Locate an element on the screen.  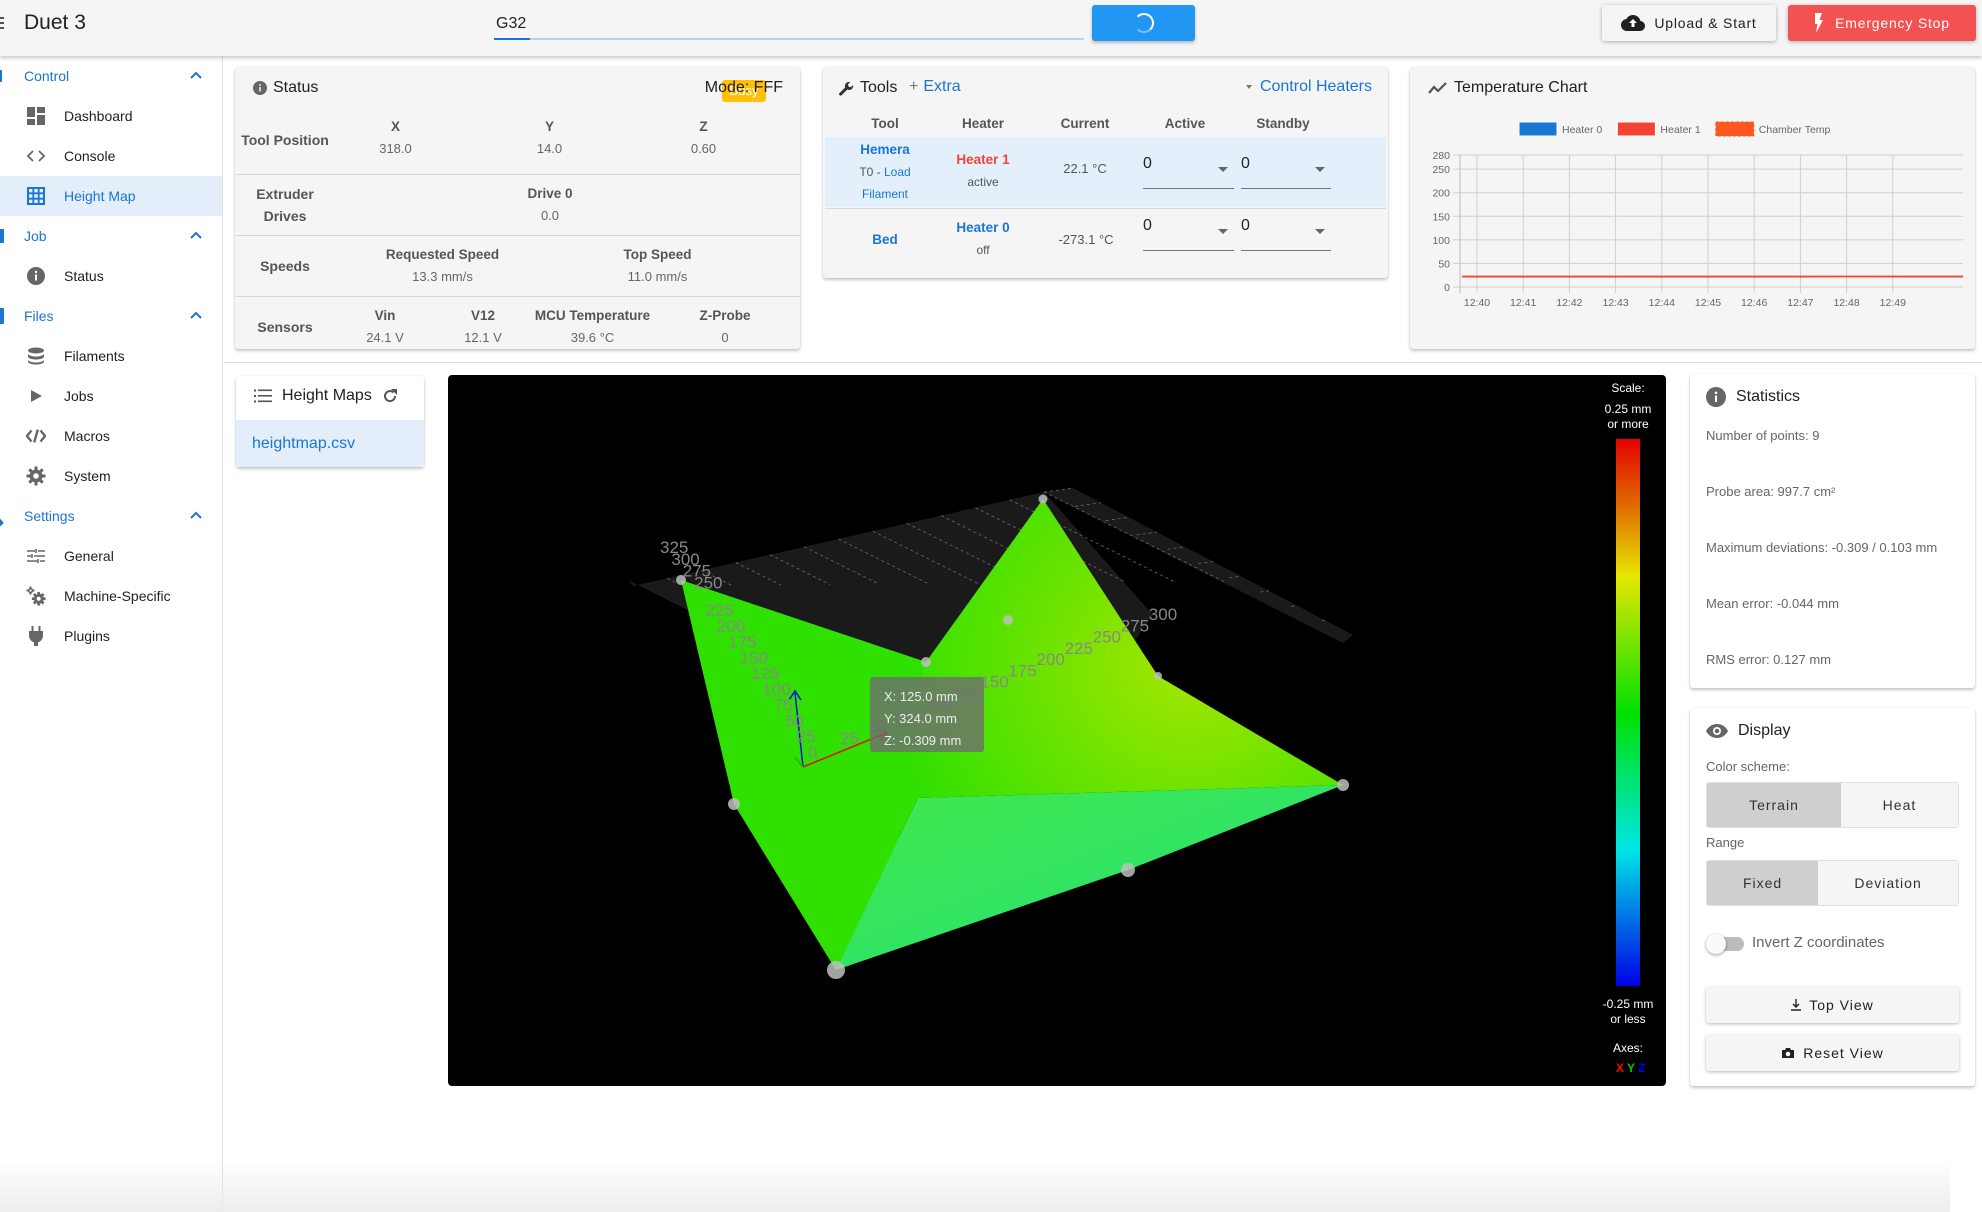
invert-z-switch: Invert Z coordinates is located at coordinates (1836, 944).